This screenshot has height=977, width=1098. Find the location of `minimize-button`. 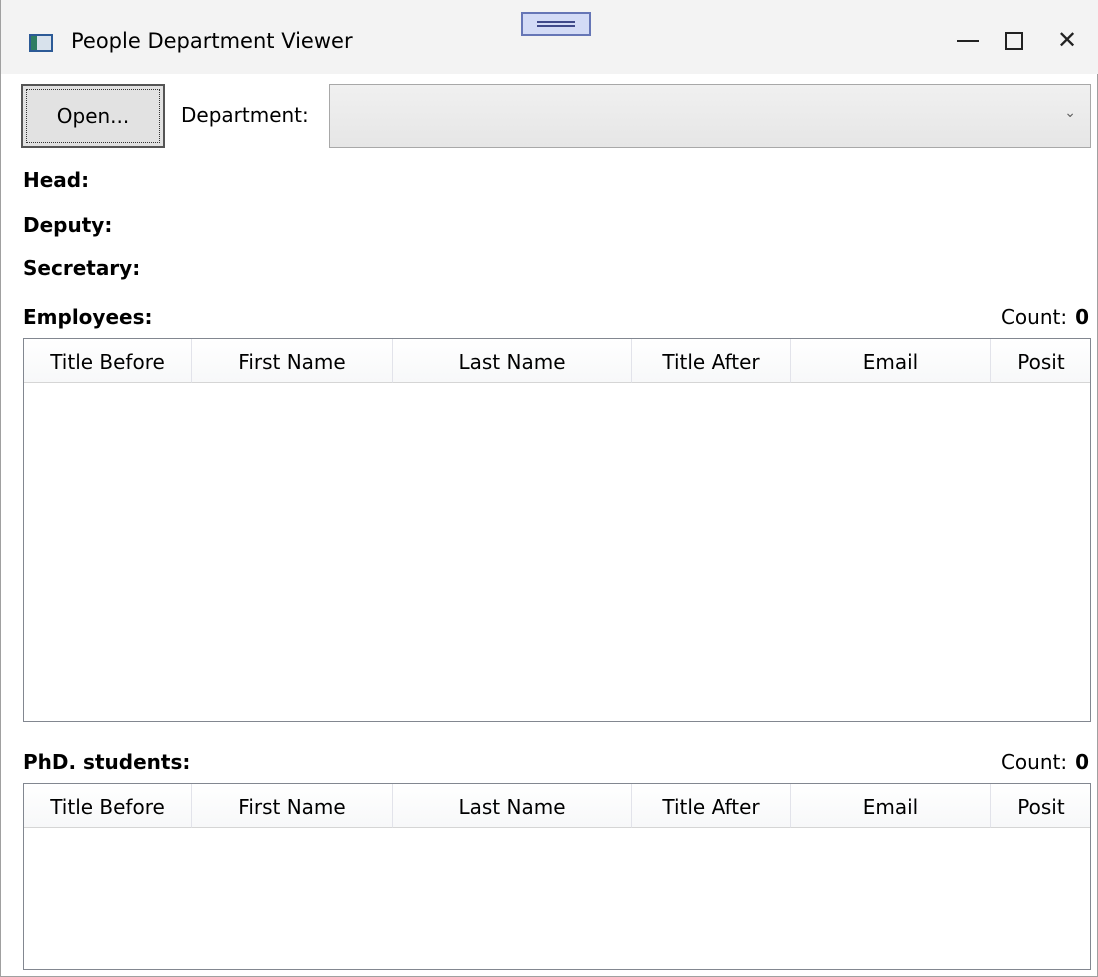

minimize-button is located at coordinates (968, 40).